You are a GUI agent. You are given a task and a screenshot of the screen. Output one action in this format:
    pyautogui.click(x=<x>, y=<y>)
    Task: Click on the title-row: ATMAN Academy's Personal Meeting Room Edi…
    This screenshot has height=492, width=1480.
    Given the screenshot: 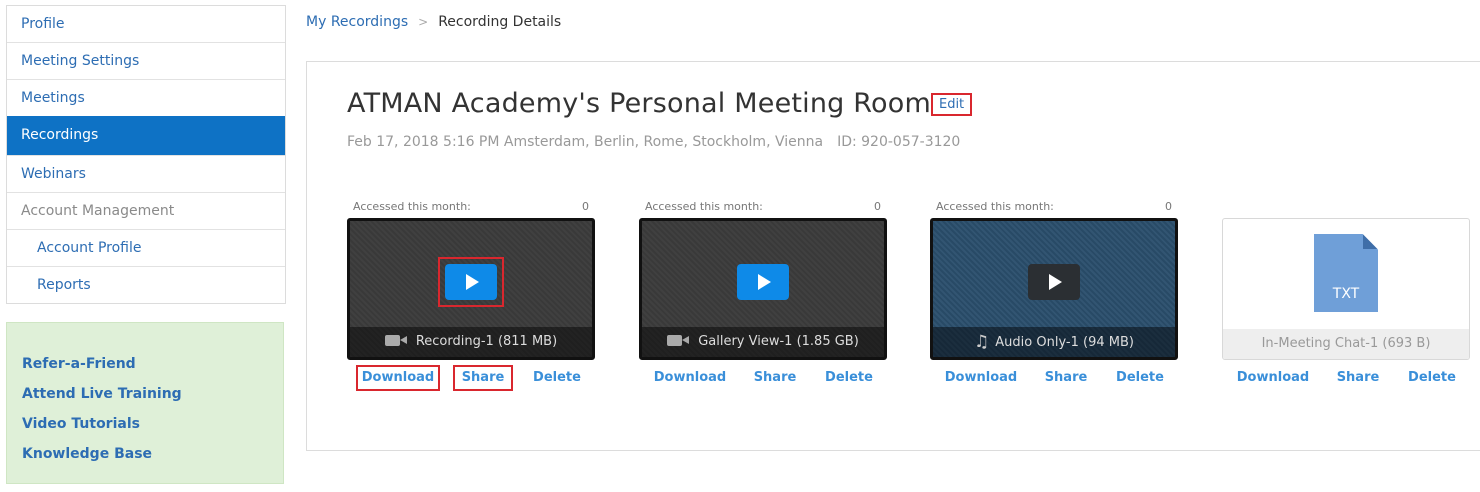 What is the action you would take?
    pyautogui.click(x=660, y=103)
    